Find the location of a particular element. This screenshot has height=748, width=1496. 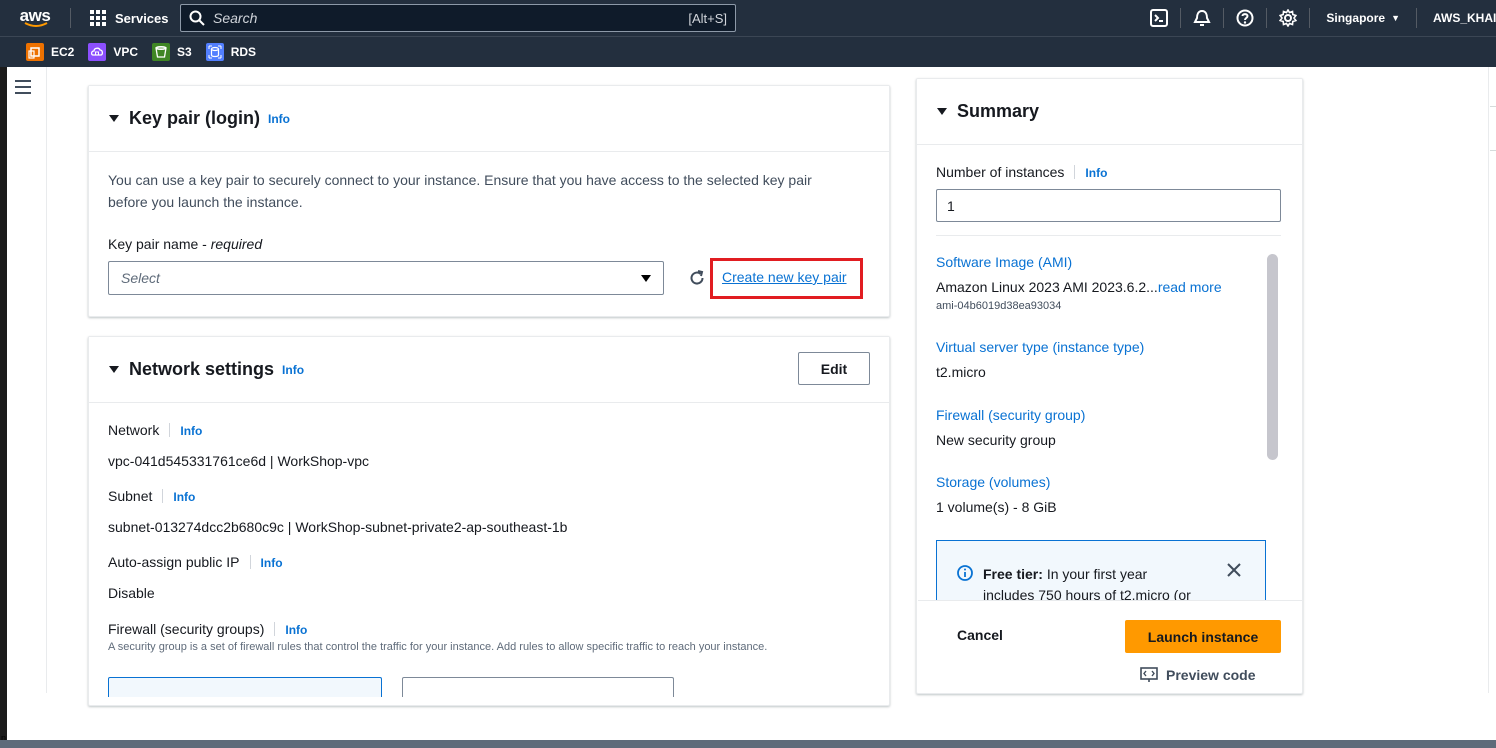

instances-info-link: Info is located at coordinates (1096, 173).